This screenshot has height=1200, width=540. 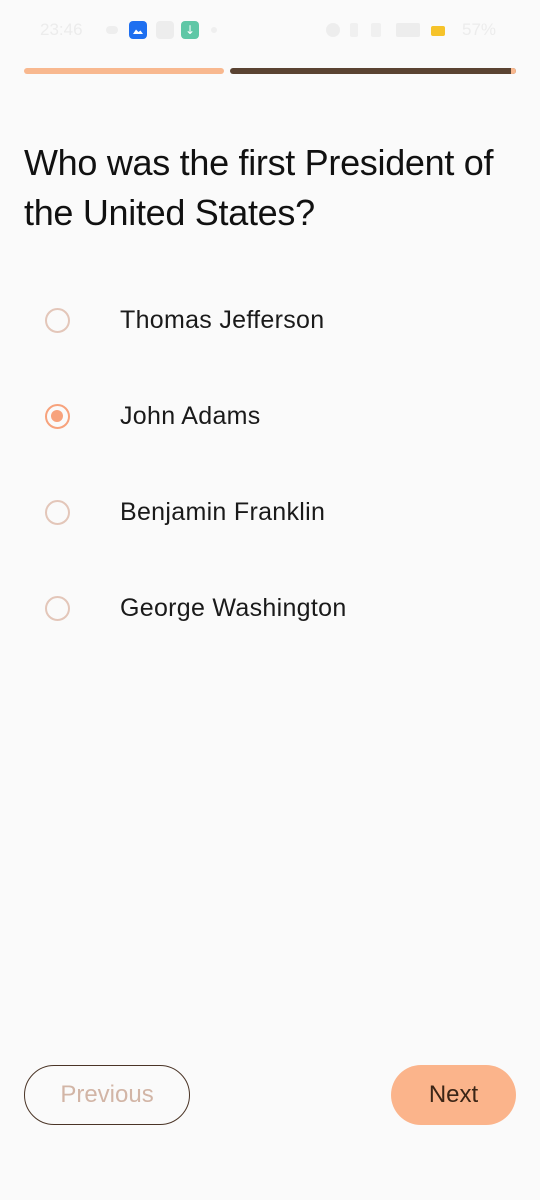 I want to click on option-label: Benjamin Franklin, so click(x=223, y=511).